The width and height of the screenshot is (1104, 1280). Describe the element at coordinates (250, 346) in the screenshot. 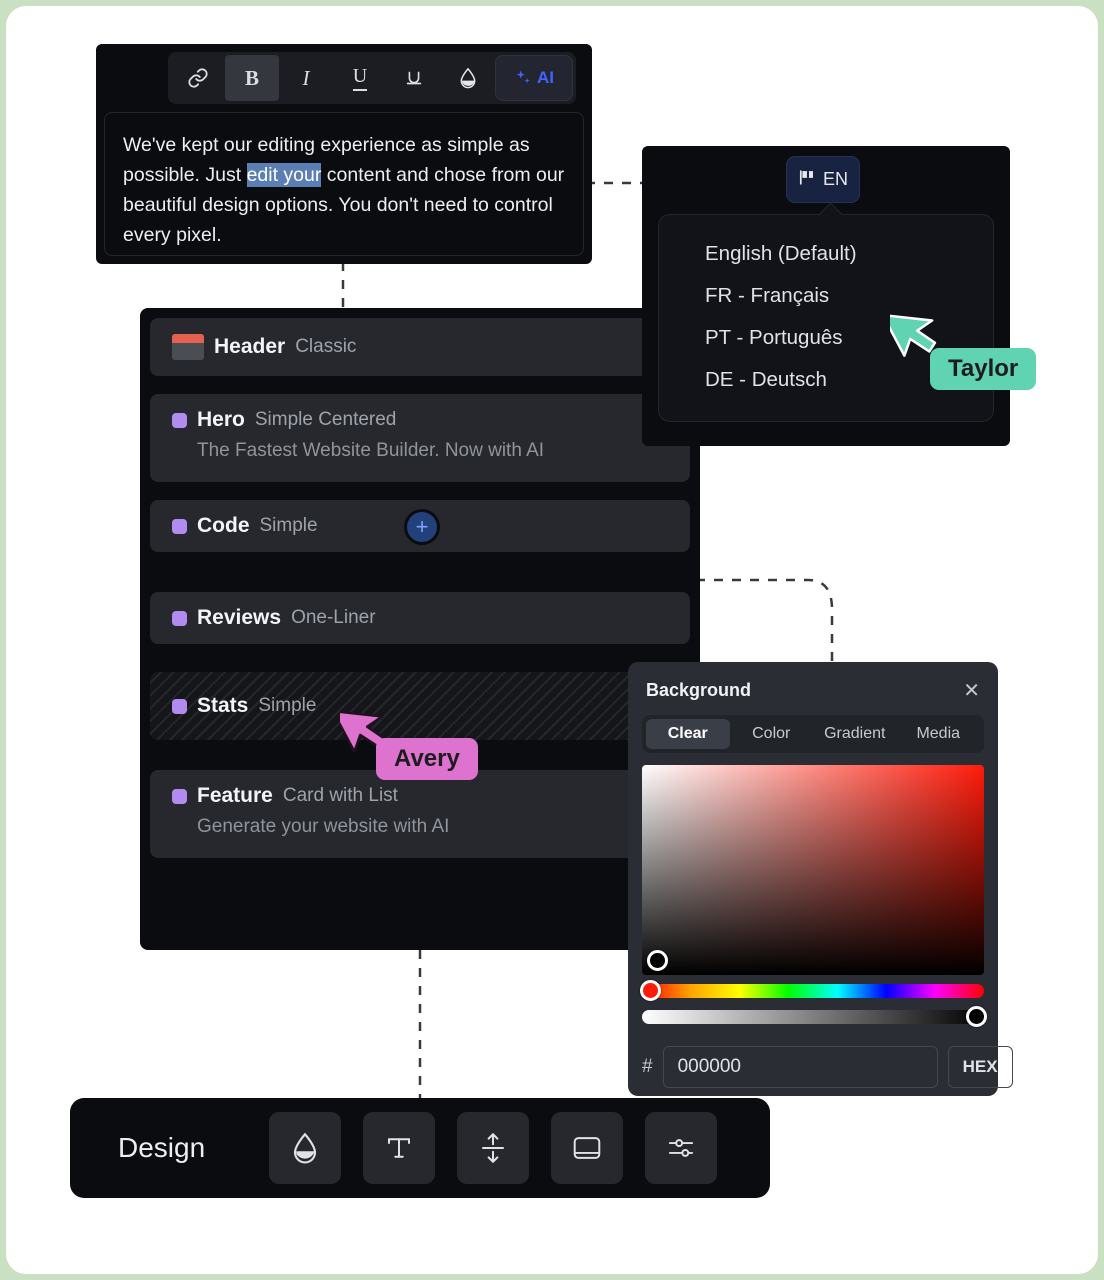

I see `section-name: Header` at that location.